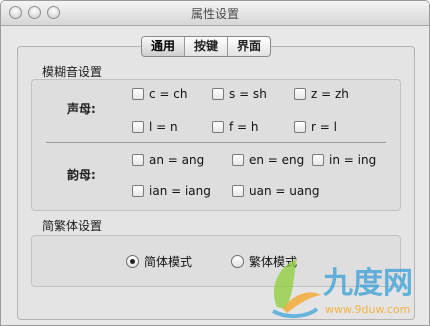 The width and height of the screenshot is (430, 326). Describe the element at coordinates (324, 127) in the screenshot. I see `checkbox-label: r = l` at that location.